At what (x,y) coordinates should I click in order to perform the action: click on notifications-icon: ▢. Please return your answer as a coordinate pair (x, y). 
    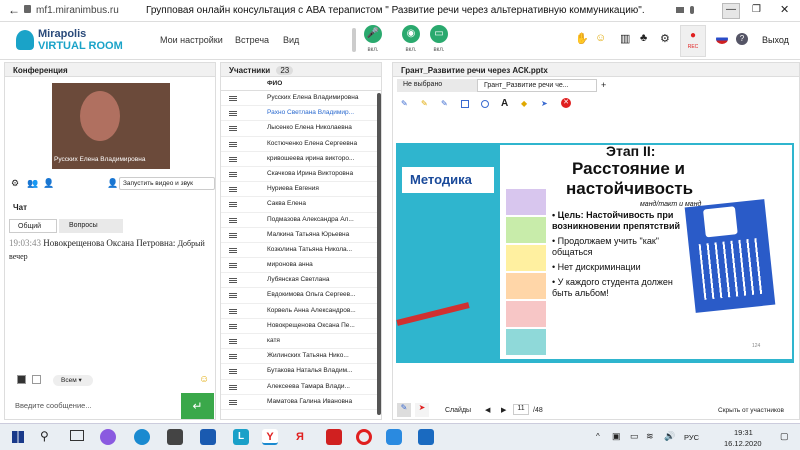
    Looking at the image, I should click on (784, 436).